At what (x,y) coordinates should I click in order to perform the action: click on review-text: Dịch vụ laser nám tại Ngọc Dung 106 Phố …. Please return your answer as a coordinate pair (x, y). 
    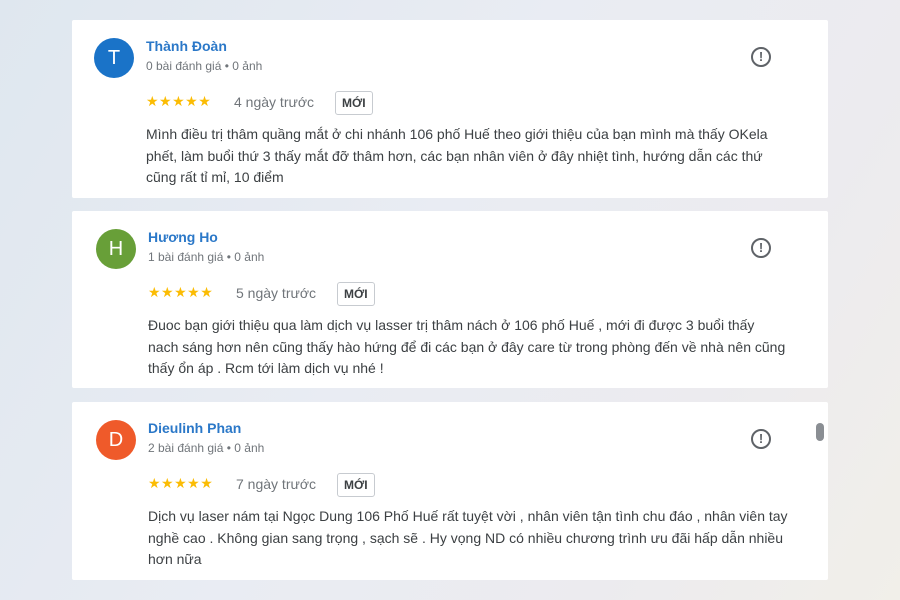
    Looking at the image, I should click on (468, 537).